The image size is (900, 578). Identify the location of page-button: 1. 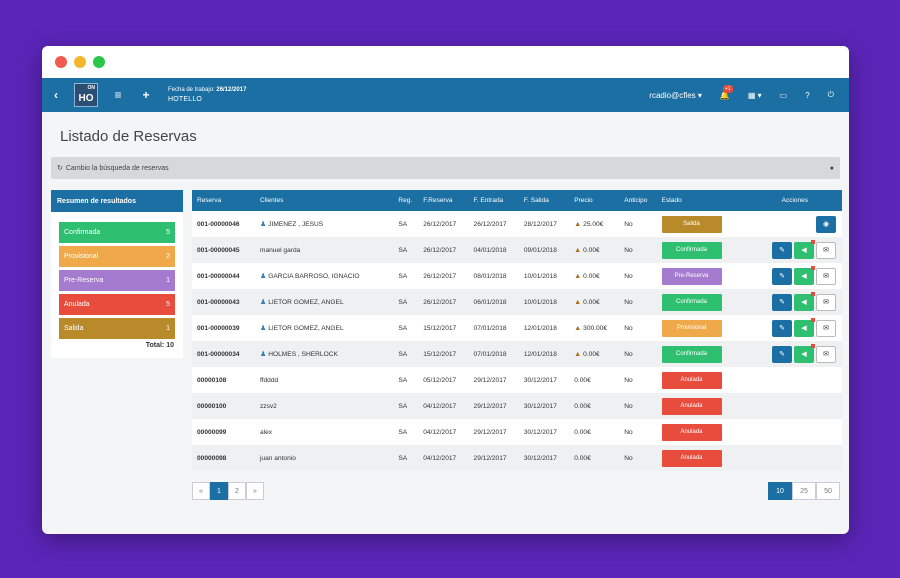
(219, 491).